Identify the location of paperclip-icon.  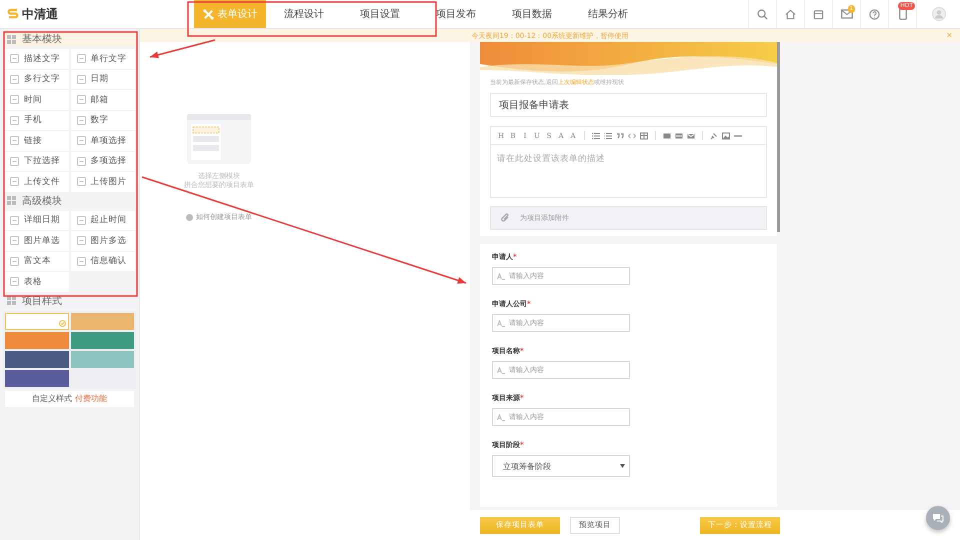
(505, 218).